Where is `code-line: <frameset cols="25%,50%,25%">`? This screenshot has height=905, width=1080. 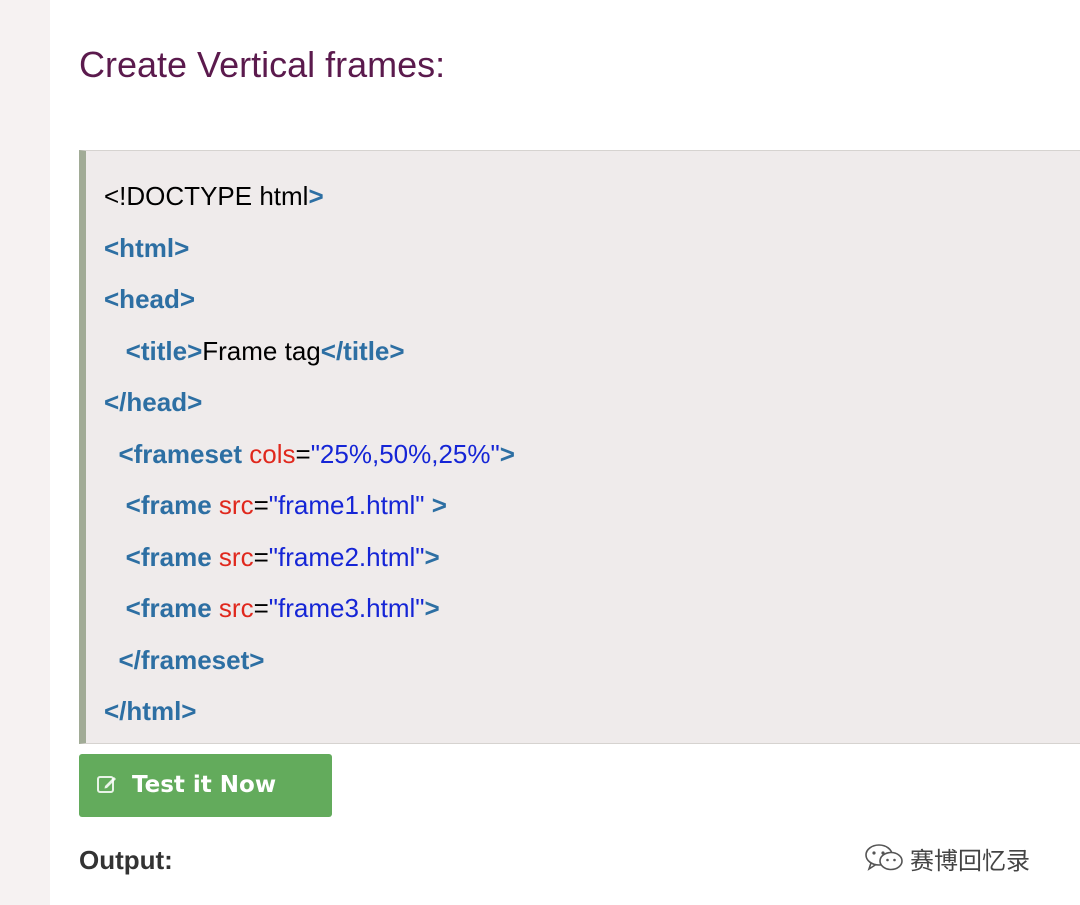
code-line: <frameset cols="25%,50%,25%"> is located at coordinates (309, 454).